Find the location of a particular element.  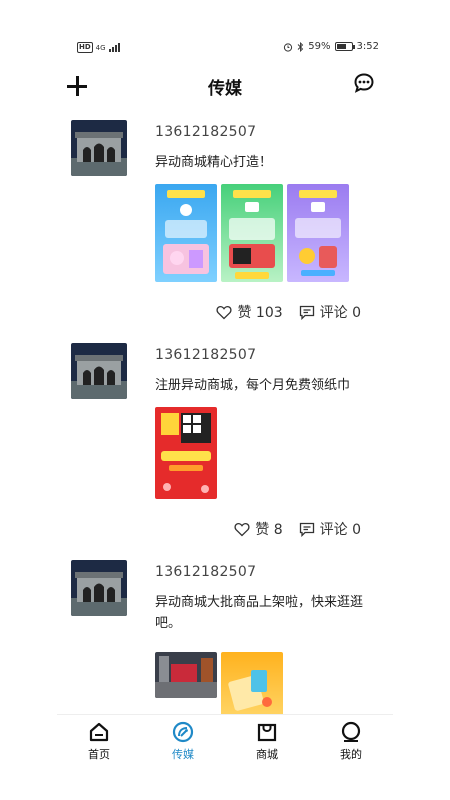

nav-label: 我的 is located at coordinates (351, 754).